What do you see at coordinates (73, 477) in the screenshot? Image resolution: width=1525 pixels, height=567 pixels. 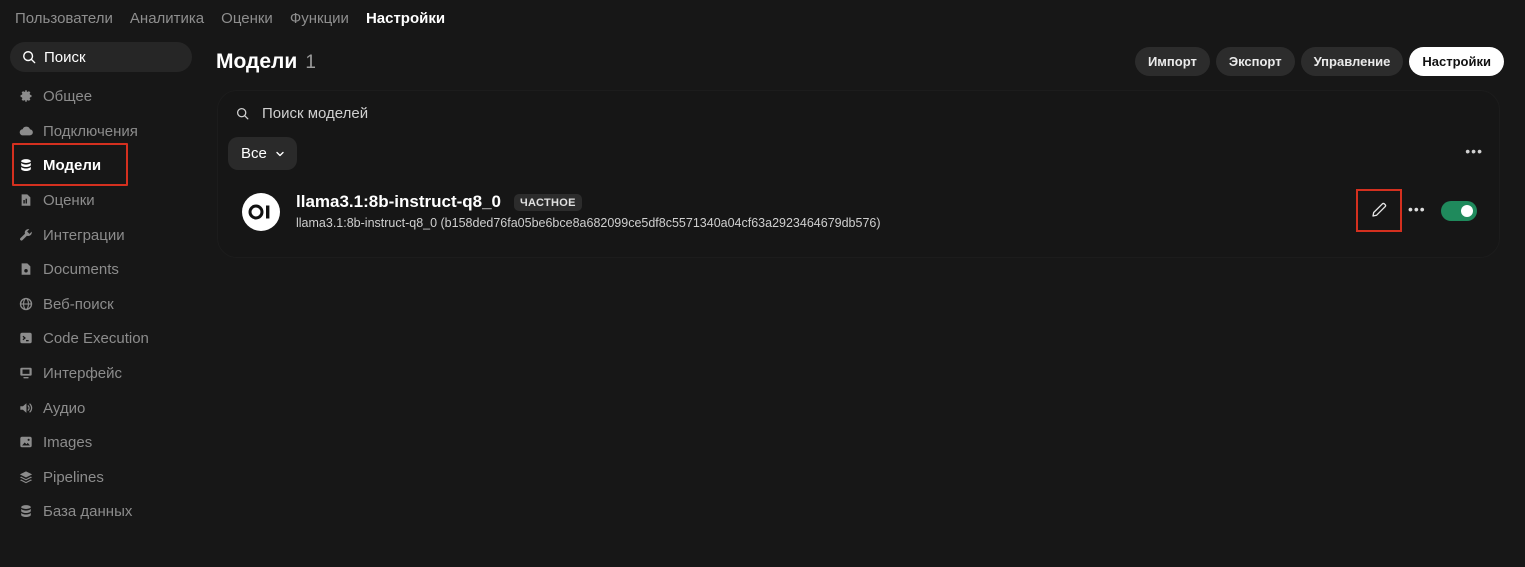 I see `sidebar-item-label: Pipelines` at bounding box center [73, 477].